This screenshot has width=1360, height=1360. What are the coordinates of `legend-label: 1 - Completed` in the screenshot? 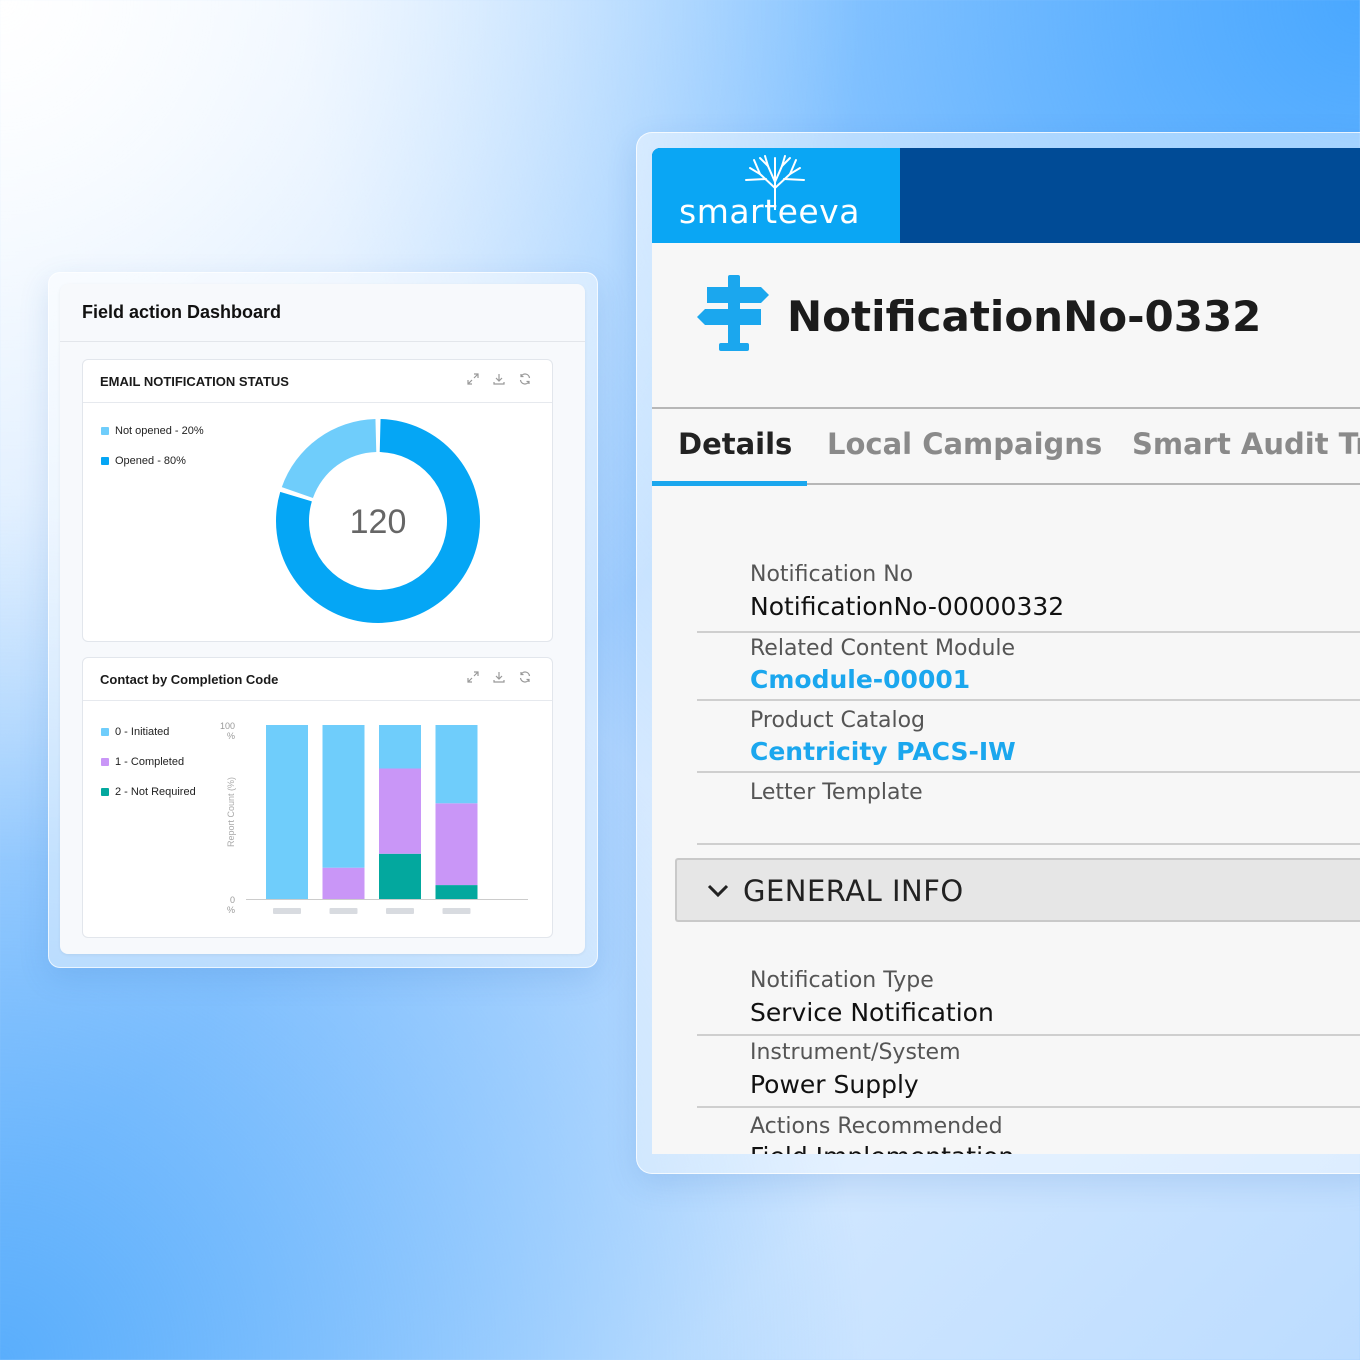 It's located at (150, 762).